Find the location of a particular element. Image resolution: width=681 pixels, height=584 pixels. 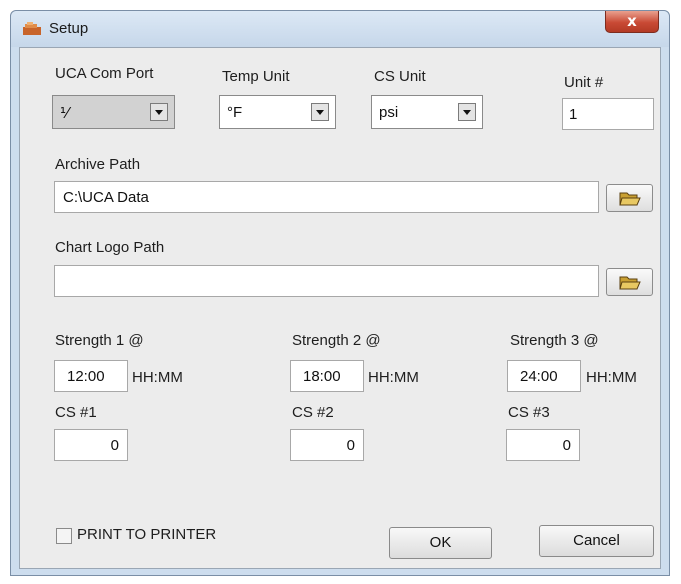

strength-1-unit: HH:MM is located at coordinates (157, 377).